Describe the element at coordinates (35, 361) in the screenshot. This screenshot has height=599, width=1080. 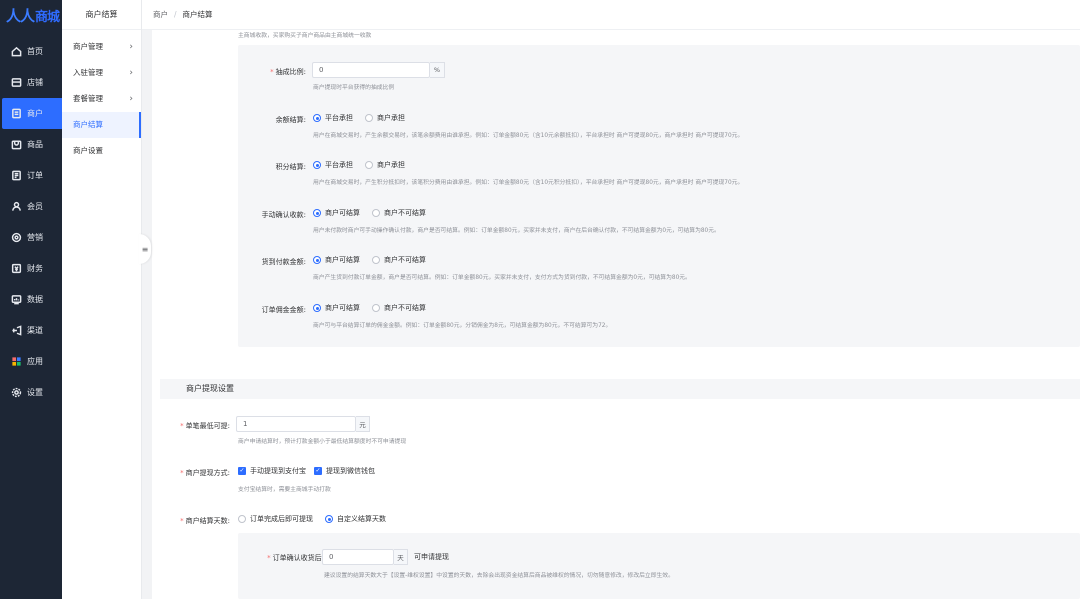
I see `nav-item-label: 应用` at that location.